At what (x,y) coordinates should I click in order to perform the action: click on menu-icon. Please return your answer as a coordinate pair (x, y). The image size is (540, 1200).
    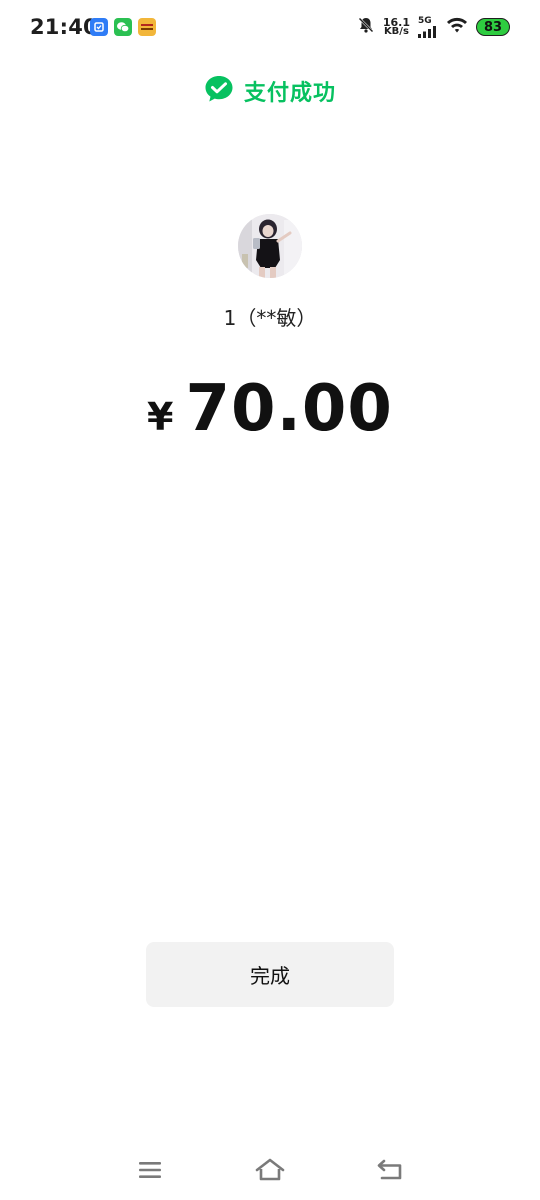
    Looking at the image, I should click on (150, 1170).